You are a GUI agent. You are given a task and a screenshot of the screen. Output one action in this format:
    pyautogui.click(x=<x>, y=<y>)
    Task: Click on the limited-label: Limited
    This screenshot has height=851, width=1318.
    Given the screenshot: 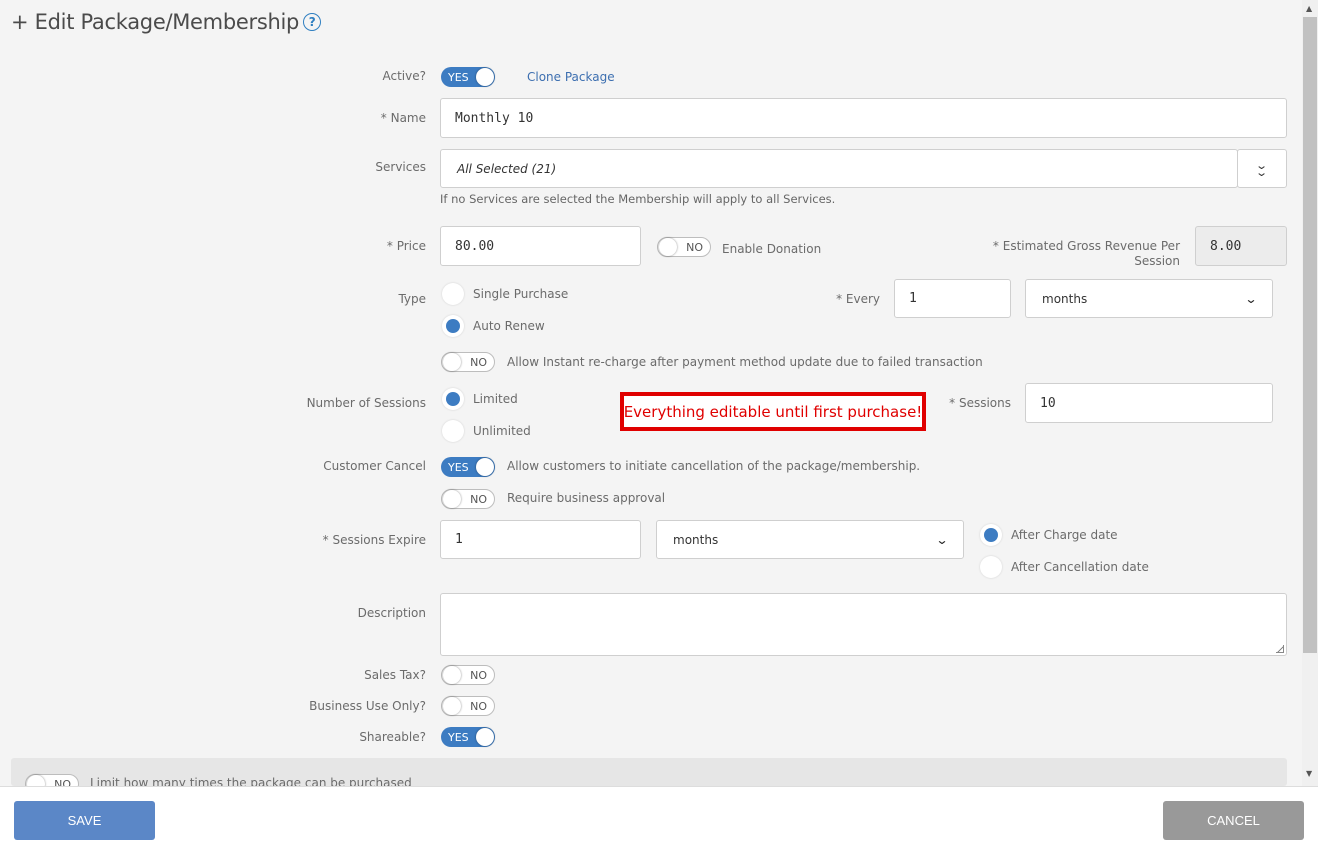 What is the action you would take?
    pyautogui.click(x=495, y=399)
    